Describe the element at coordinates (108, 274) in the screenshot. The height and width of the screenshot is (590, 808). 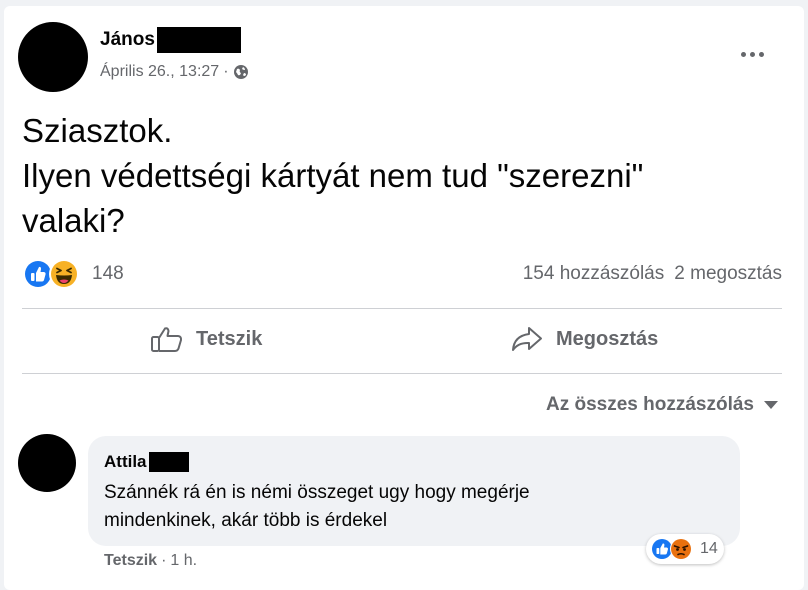
I see `reaction-count: 148` at that location.